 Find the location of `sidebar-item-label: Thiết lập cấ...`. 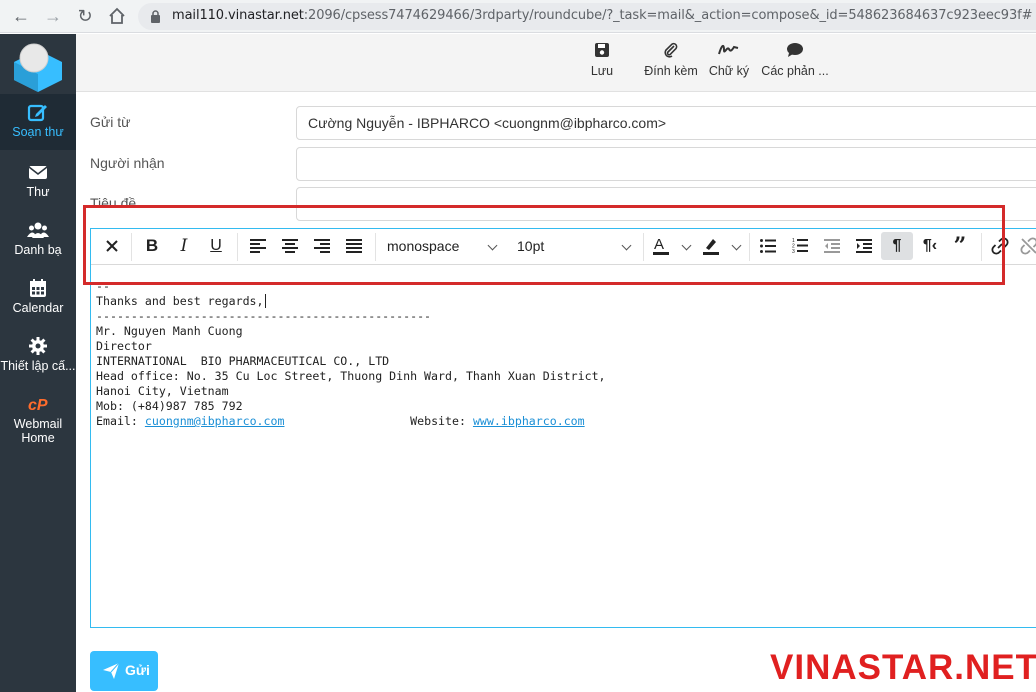

sidebar-item-label: Thiết lập cấ... is located at coordinates (38, 366).